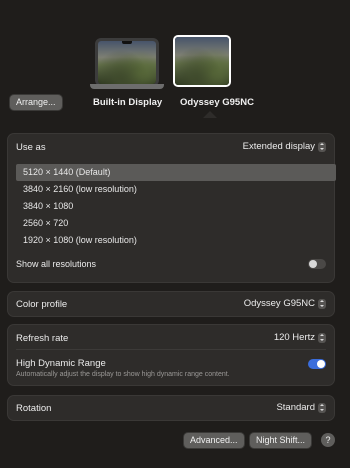  I want to click on show-all-resolutions-toggle, so click(317, 264).